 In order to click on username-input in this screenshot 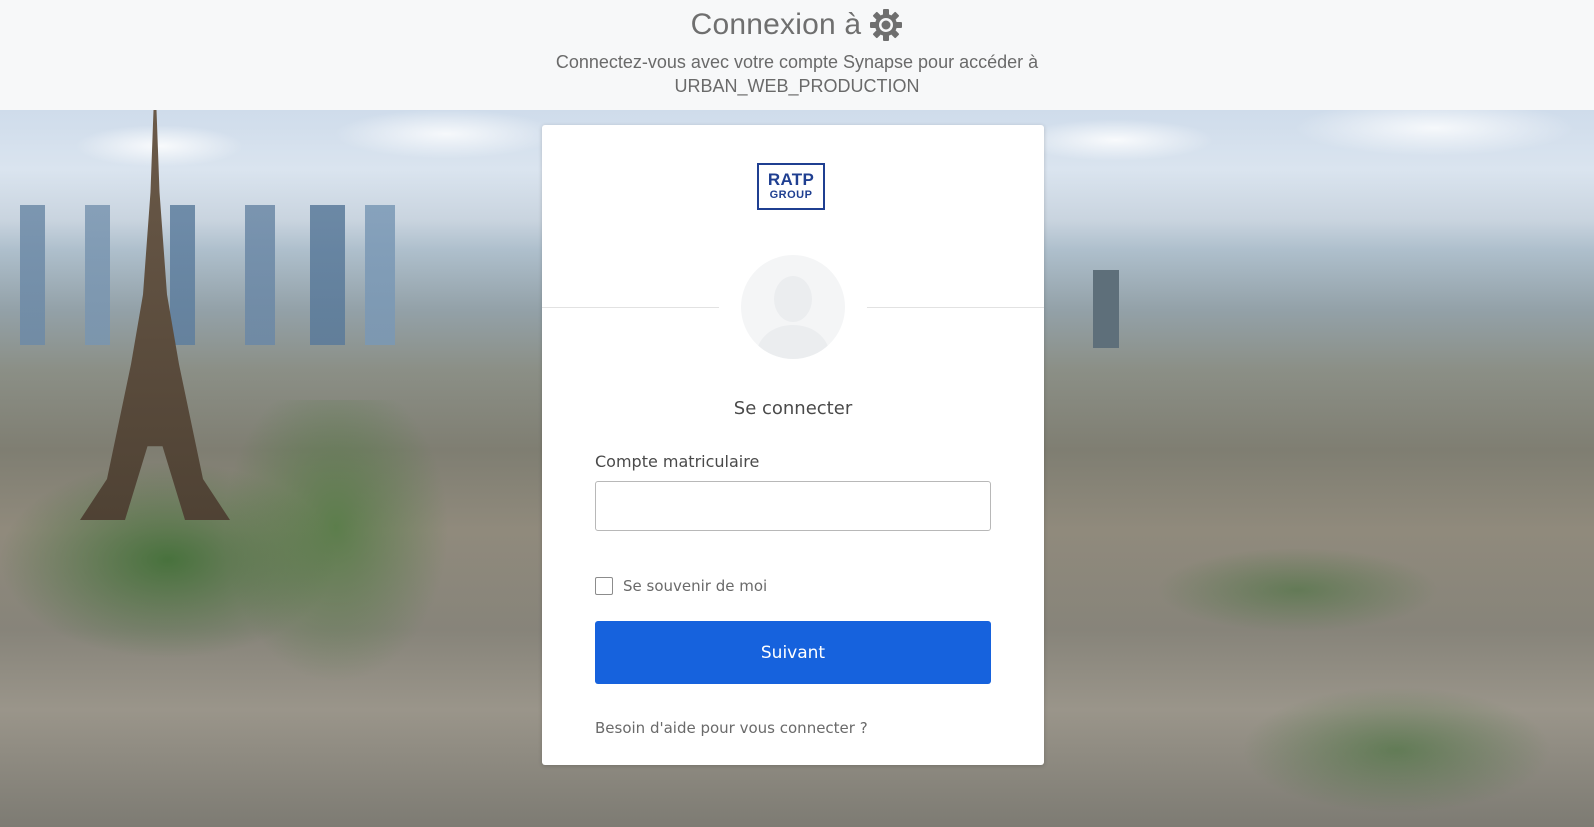, I will do `click(793, 506)`.